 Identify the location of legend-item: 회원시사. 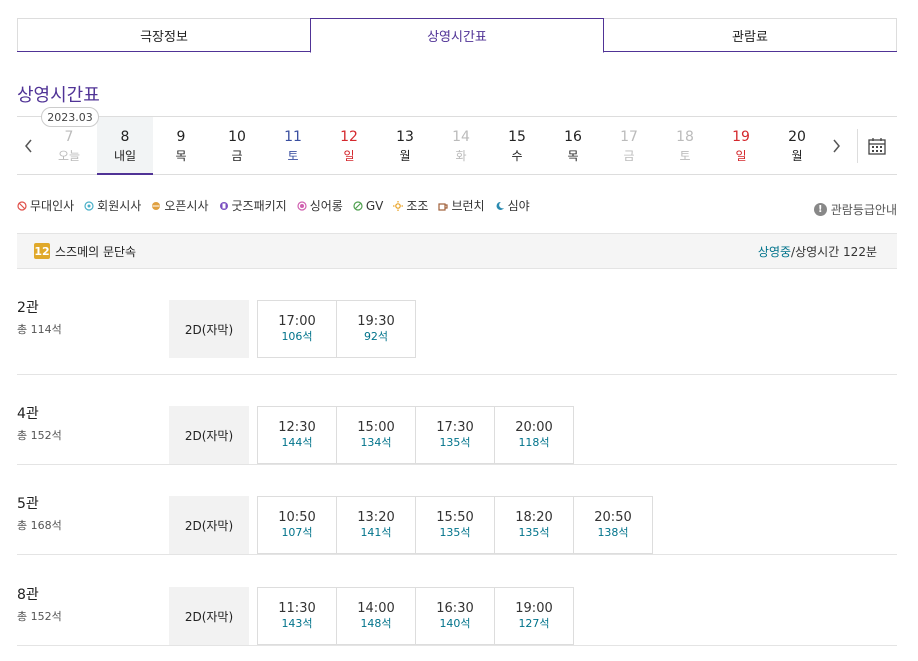
(112, 205).